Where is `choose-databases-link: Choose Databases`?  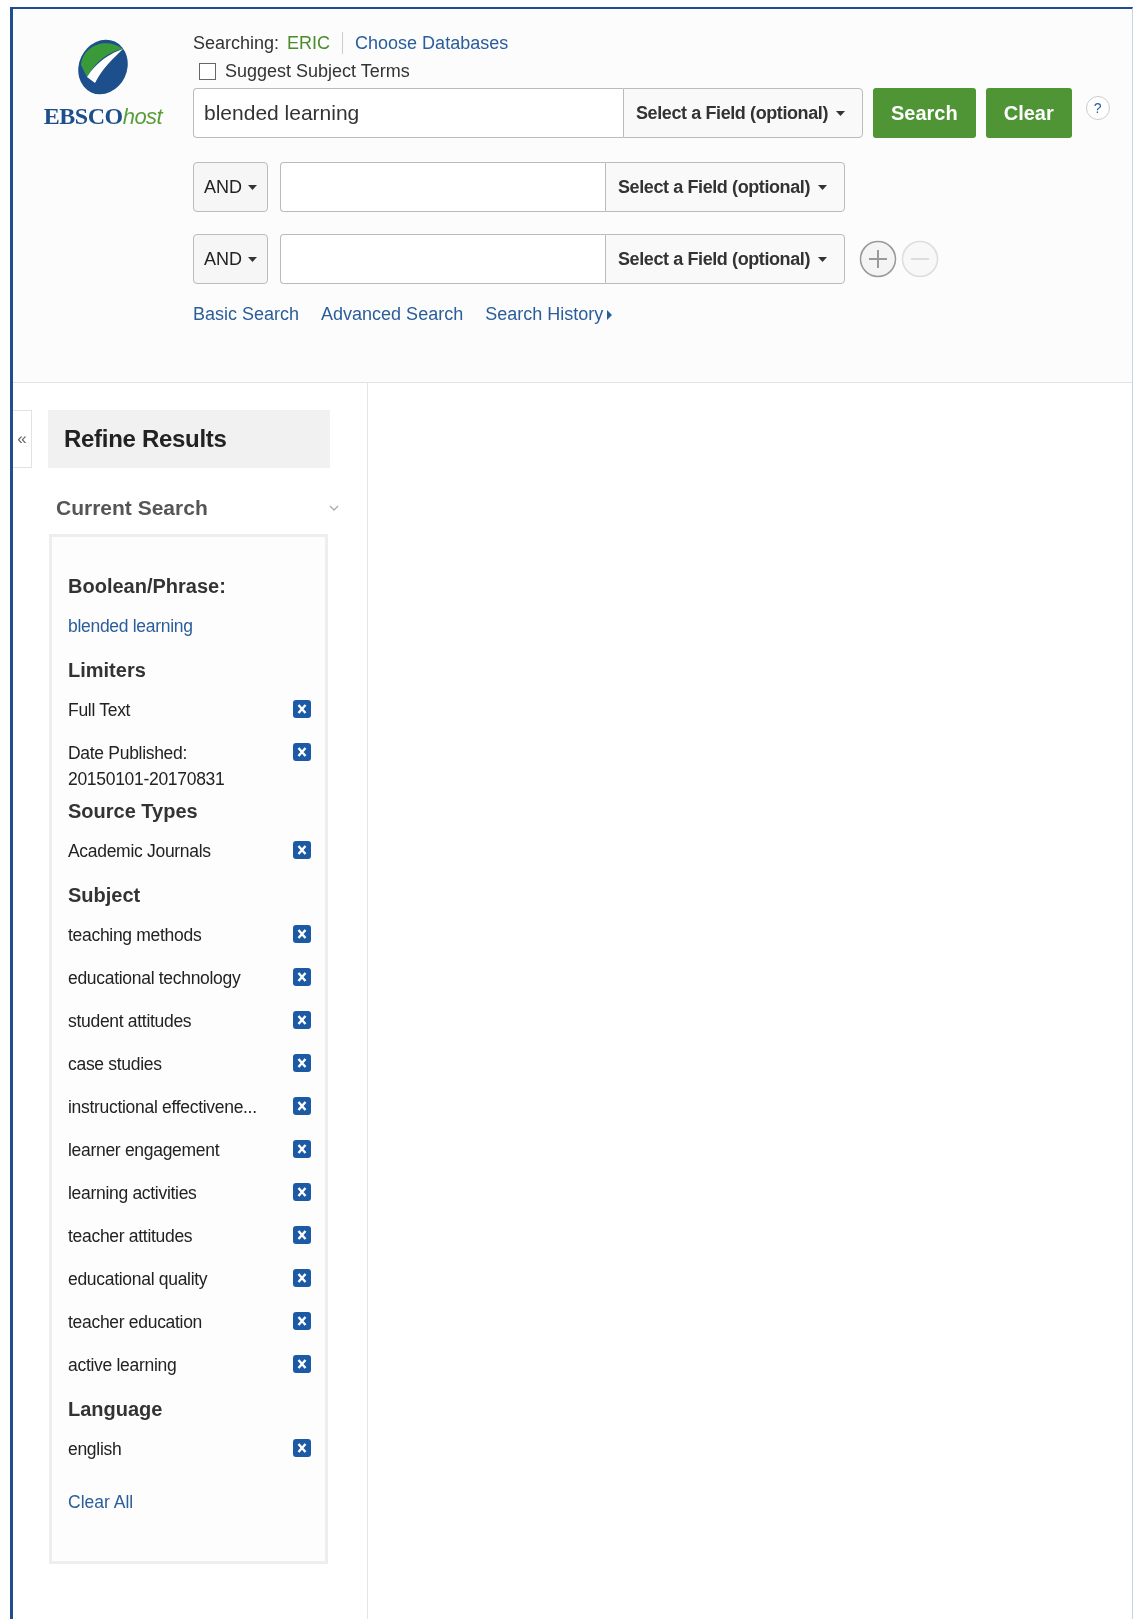
choose-databases-link: Choose Databases is located at coordinates (432, 43).